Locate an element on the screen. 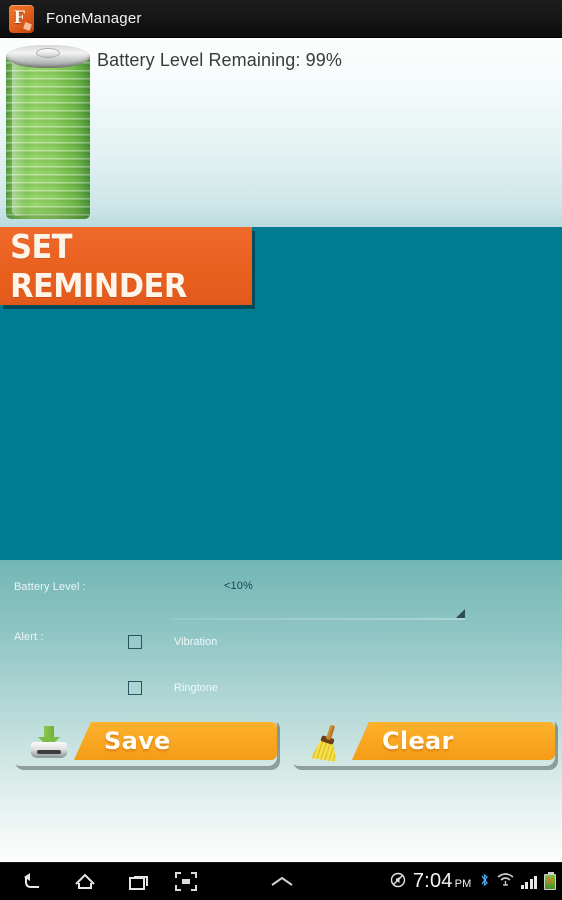 This screenshot has width=562, height=900. home-icon is located at coordinates (85, 881).